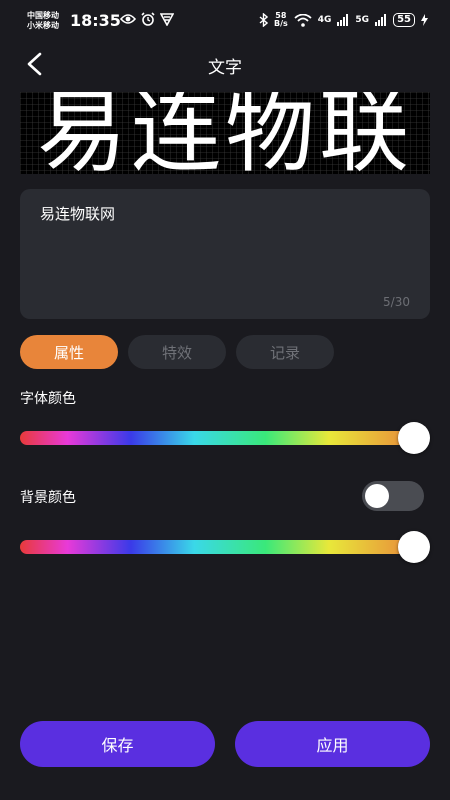  What do you see at coordinates (69, 352) in the screenshot?
I see `tab-properties: 属性` at bounding box center [69, 352].